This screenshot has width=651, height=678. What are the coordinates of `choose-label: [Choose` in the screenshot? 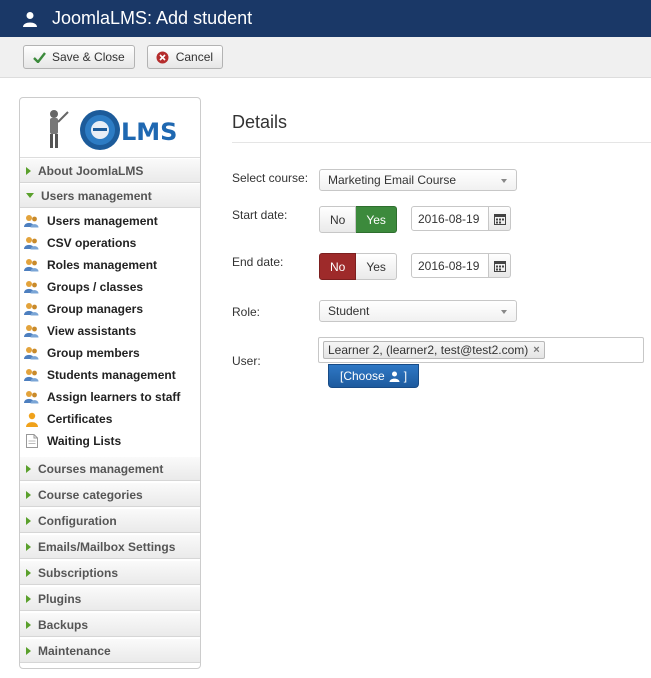 It's located at (362, 376).